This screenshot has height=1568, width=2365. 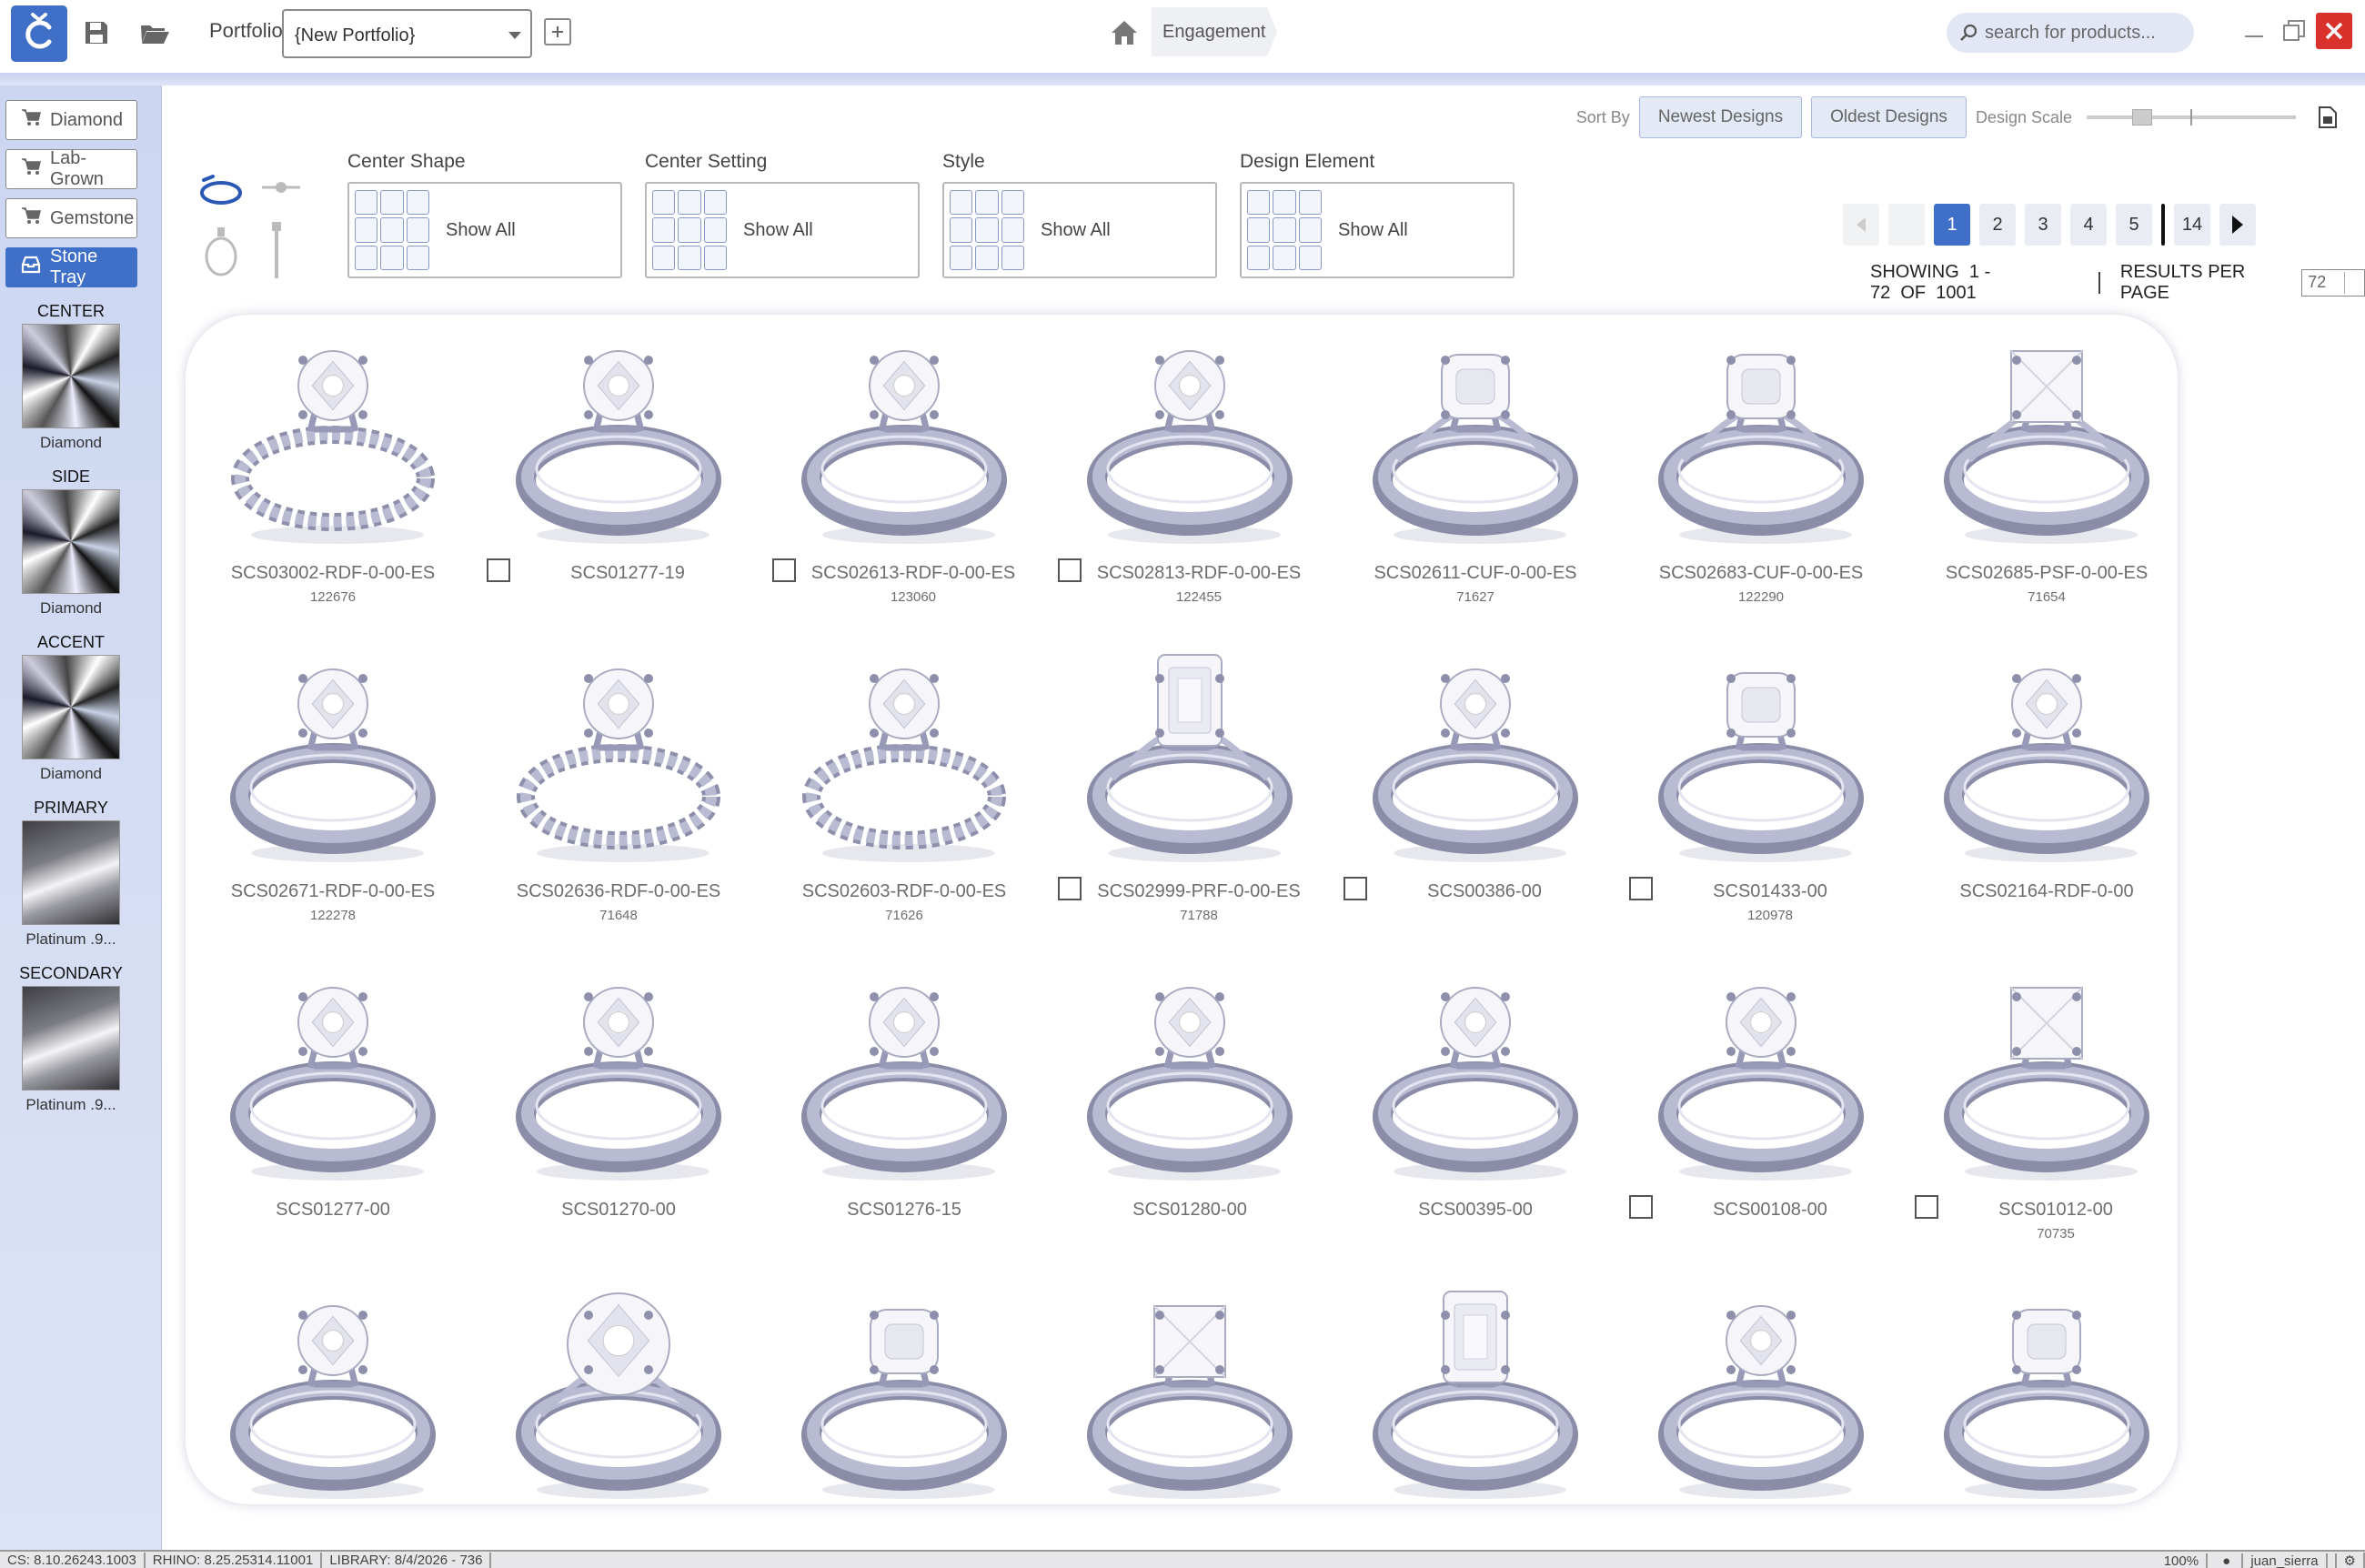 What do you see at coordinates (407, 33) in the screenshot?
I see `portfolio-select: {New Portfolio}` at bounding box center [407, 33].